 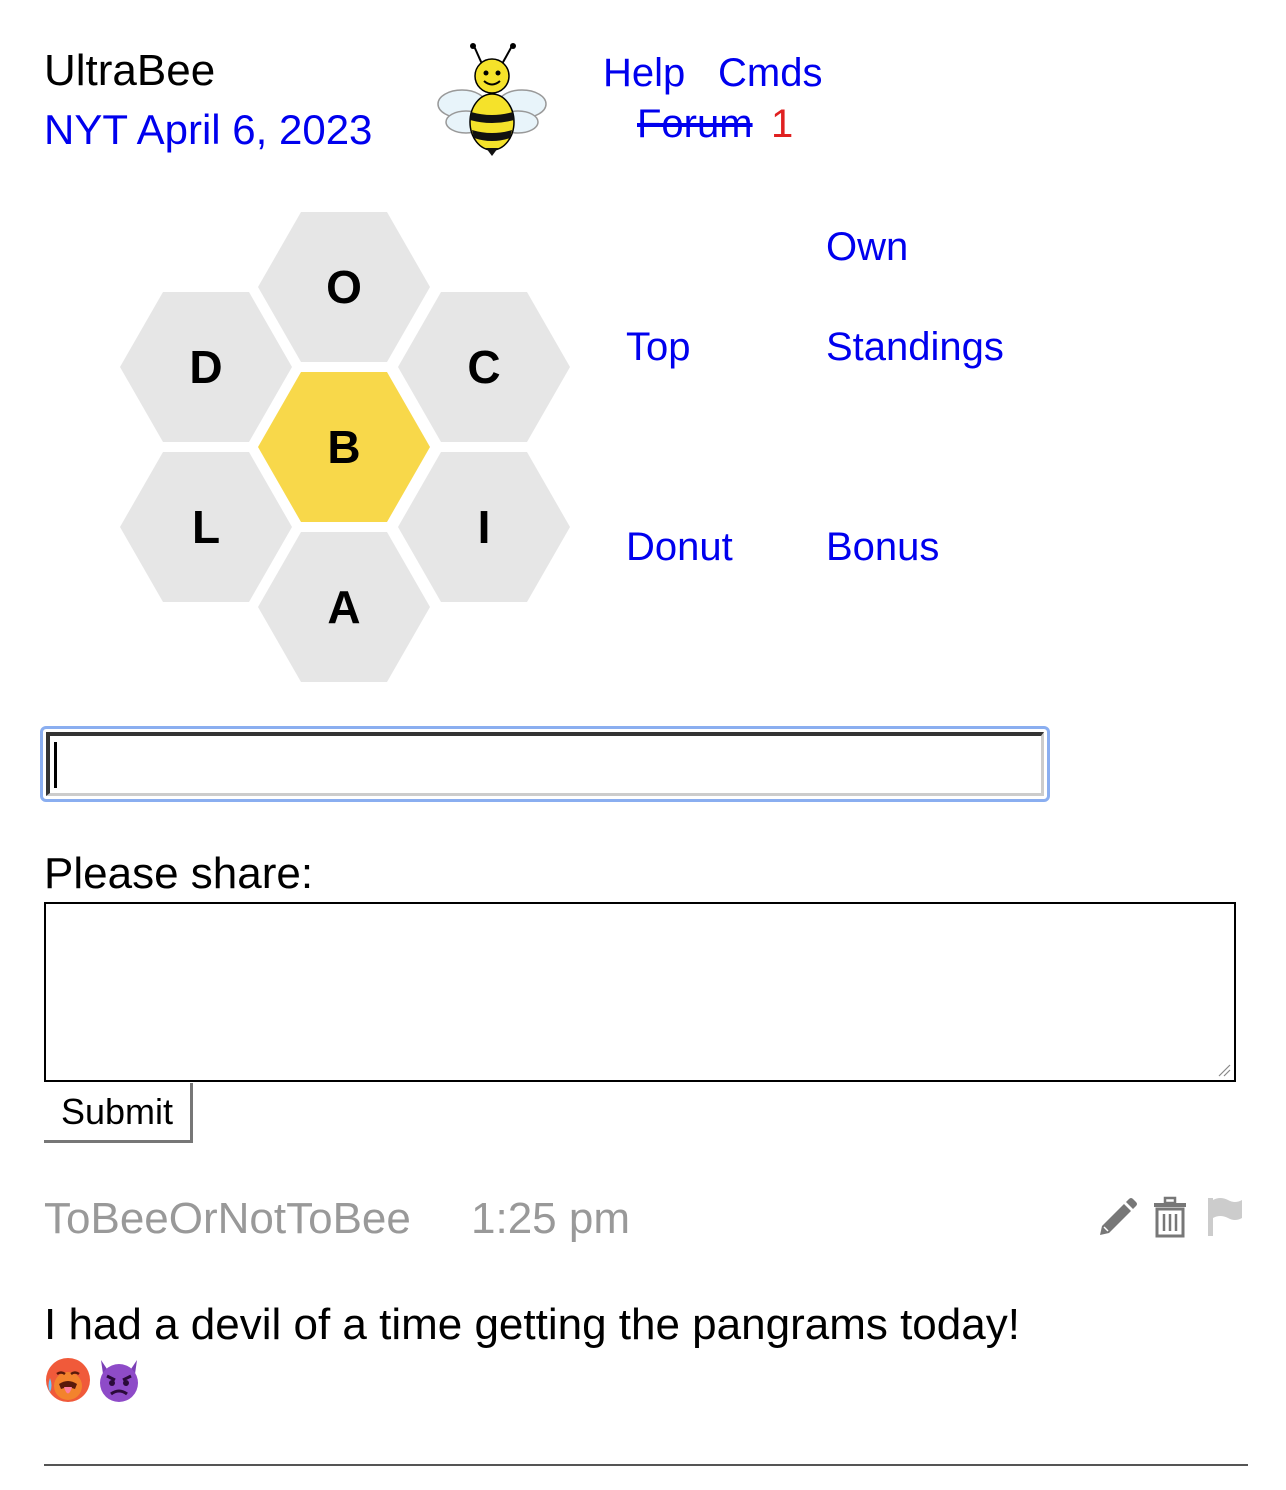 What do you see at coordinates (679, 547) in the screenshot?
I see `donut-link: Donut` at bounding box center [679, 547].